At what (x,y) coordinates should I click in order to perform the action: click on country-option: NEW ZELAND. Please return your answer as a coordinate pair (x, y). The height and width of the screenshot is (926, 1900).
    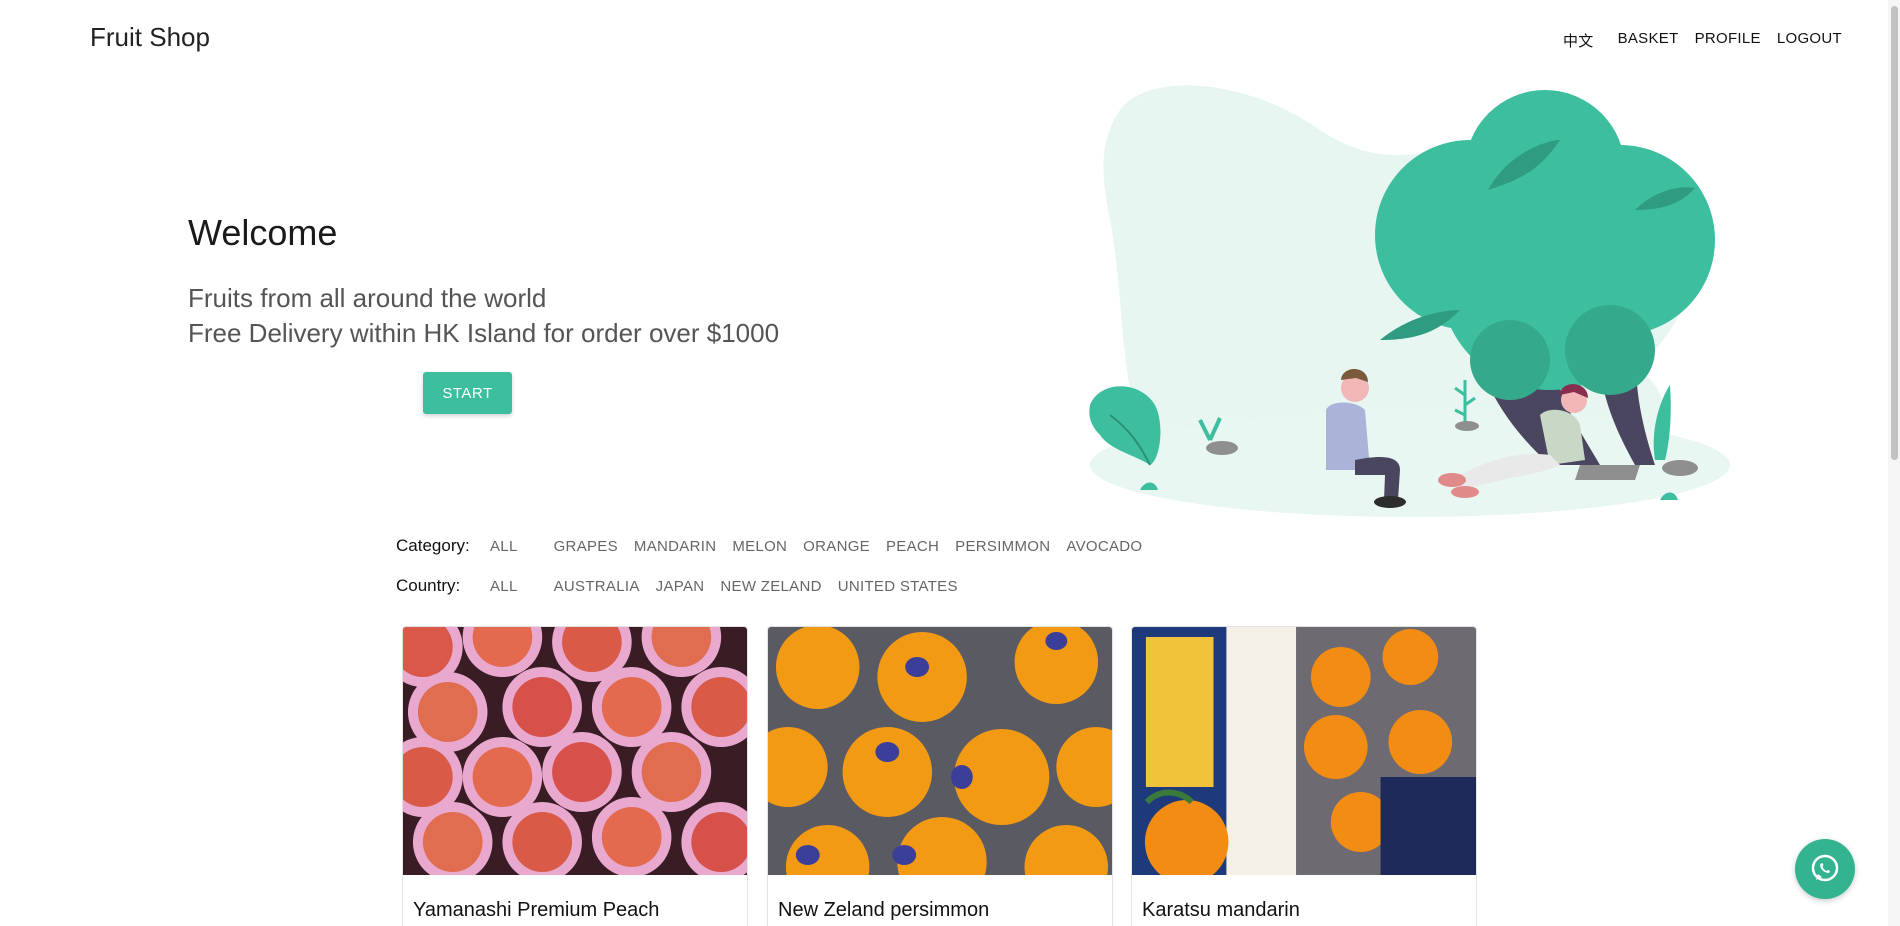
    Looking at the image, I should click on (770, 586).